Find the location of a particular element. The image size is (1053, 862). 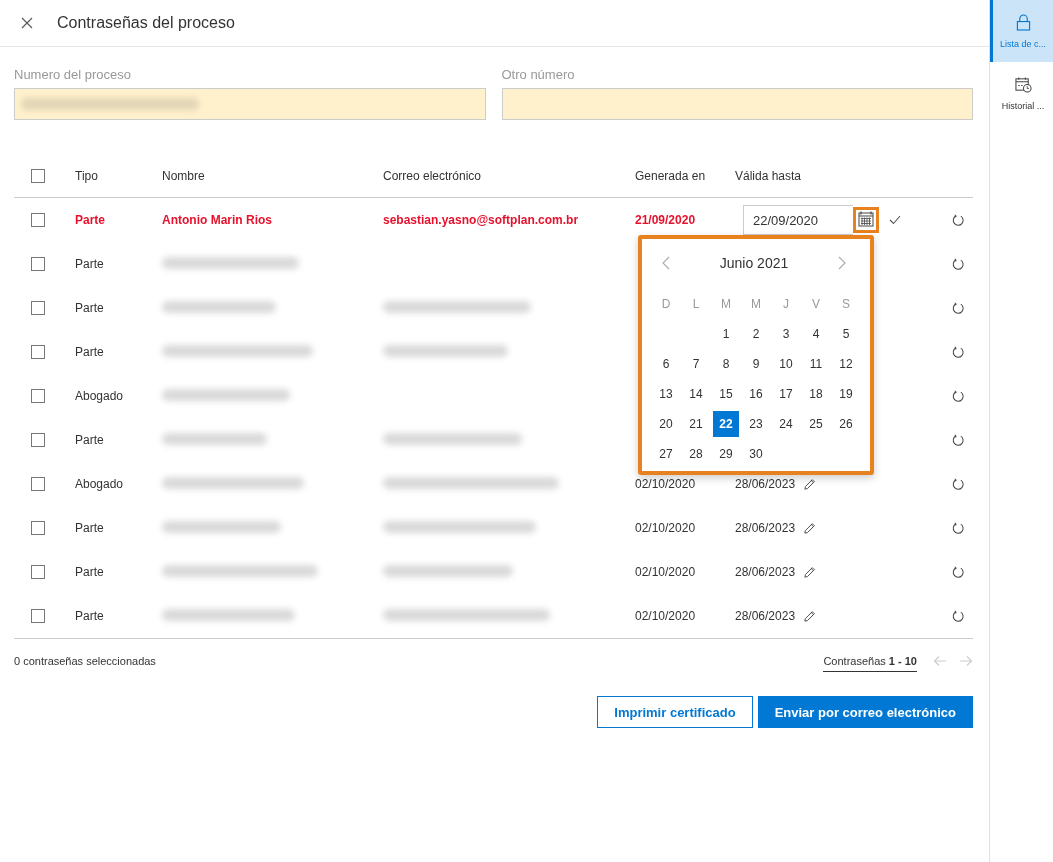

calendar-day: 11 is located at coordinates (816, 364).